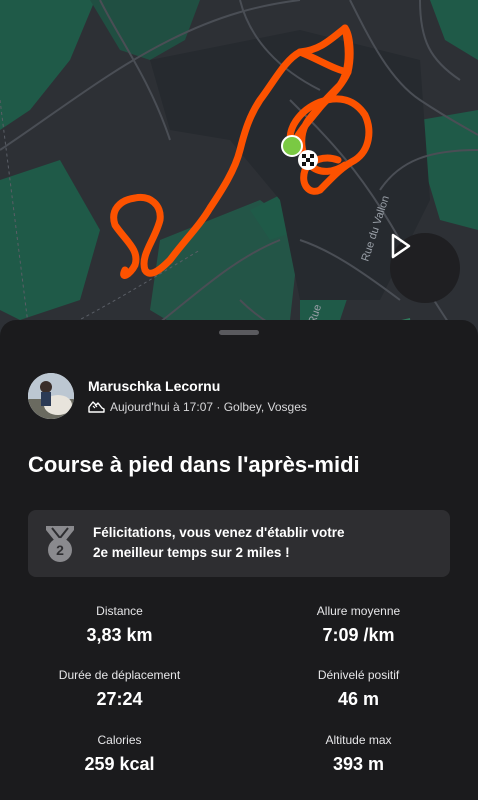  I want to click on play-flyover-button, so click(425, 268).